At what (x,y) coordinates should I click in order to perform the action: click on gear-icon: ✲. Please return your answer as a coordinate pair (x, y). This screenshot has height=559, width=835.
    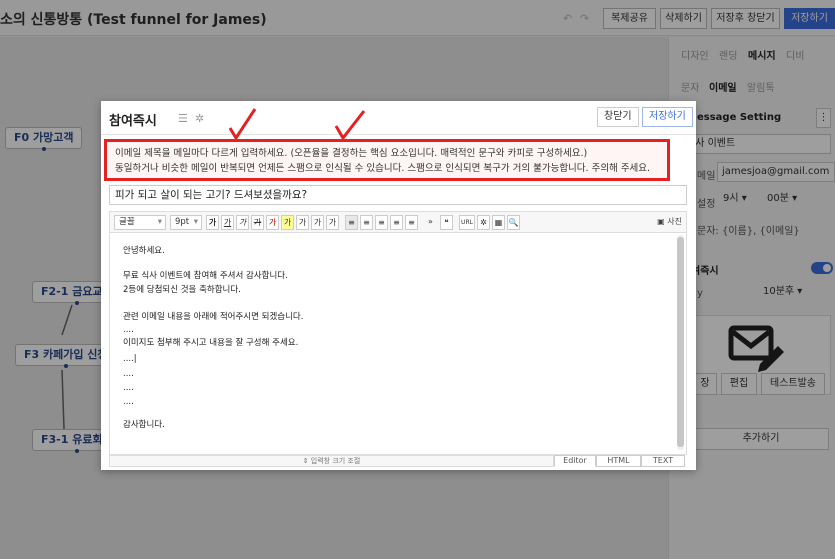
    Looking at the image, I should click on (199, 118).